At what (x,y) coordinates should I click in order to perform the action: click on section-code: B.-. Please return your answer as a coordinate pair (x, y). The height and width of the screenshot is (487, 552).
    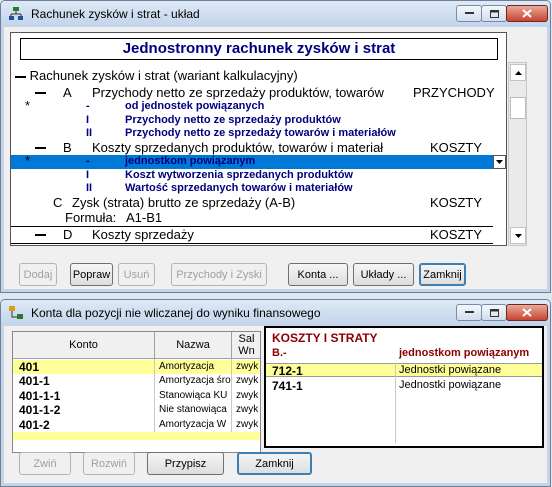
    Looking at the image, I should click on (279, 353).